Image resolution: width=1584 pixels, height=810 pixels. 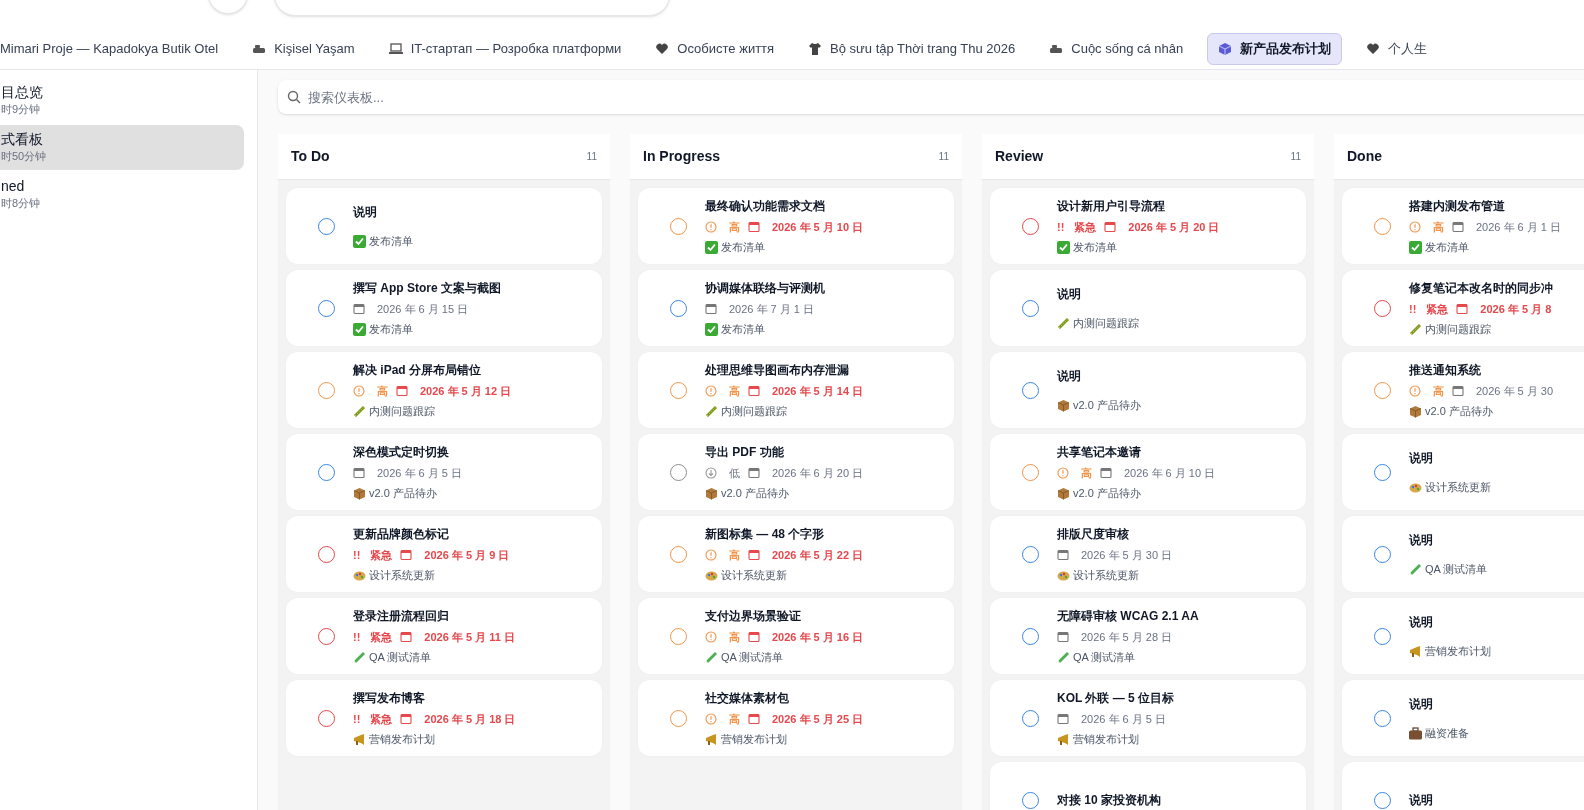 I want to click on heart-icon, so click(x=662, y=48).